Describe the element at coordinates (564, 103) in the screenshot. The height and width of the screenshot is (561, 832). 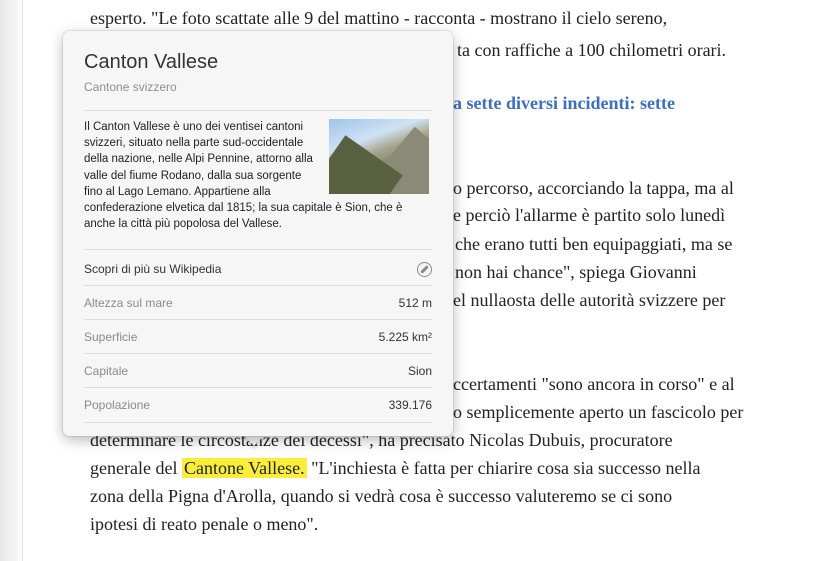
I see `article-subheading: a sette diversi incidenti: sette` at that location.